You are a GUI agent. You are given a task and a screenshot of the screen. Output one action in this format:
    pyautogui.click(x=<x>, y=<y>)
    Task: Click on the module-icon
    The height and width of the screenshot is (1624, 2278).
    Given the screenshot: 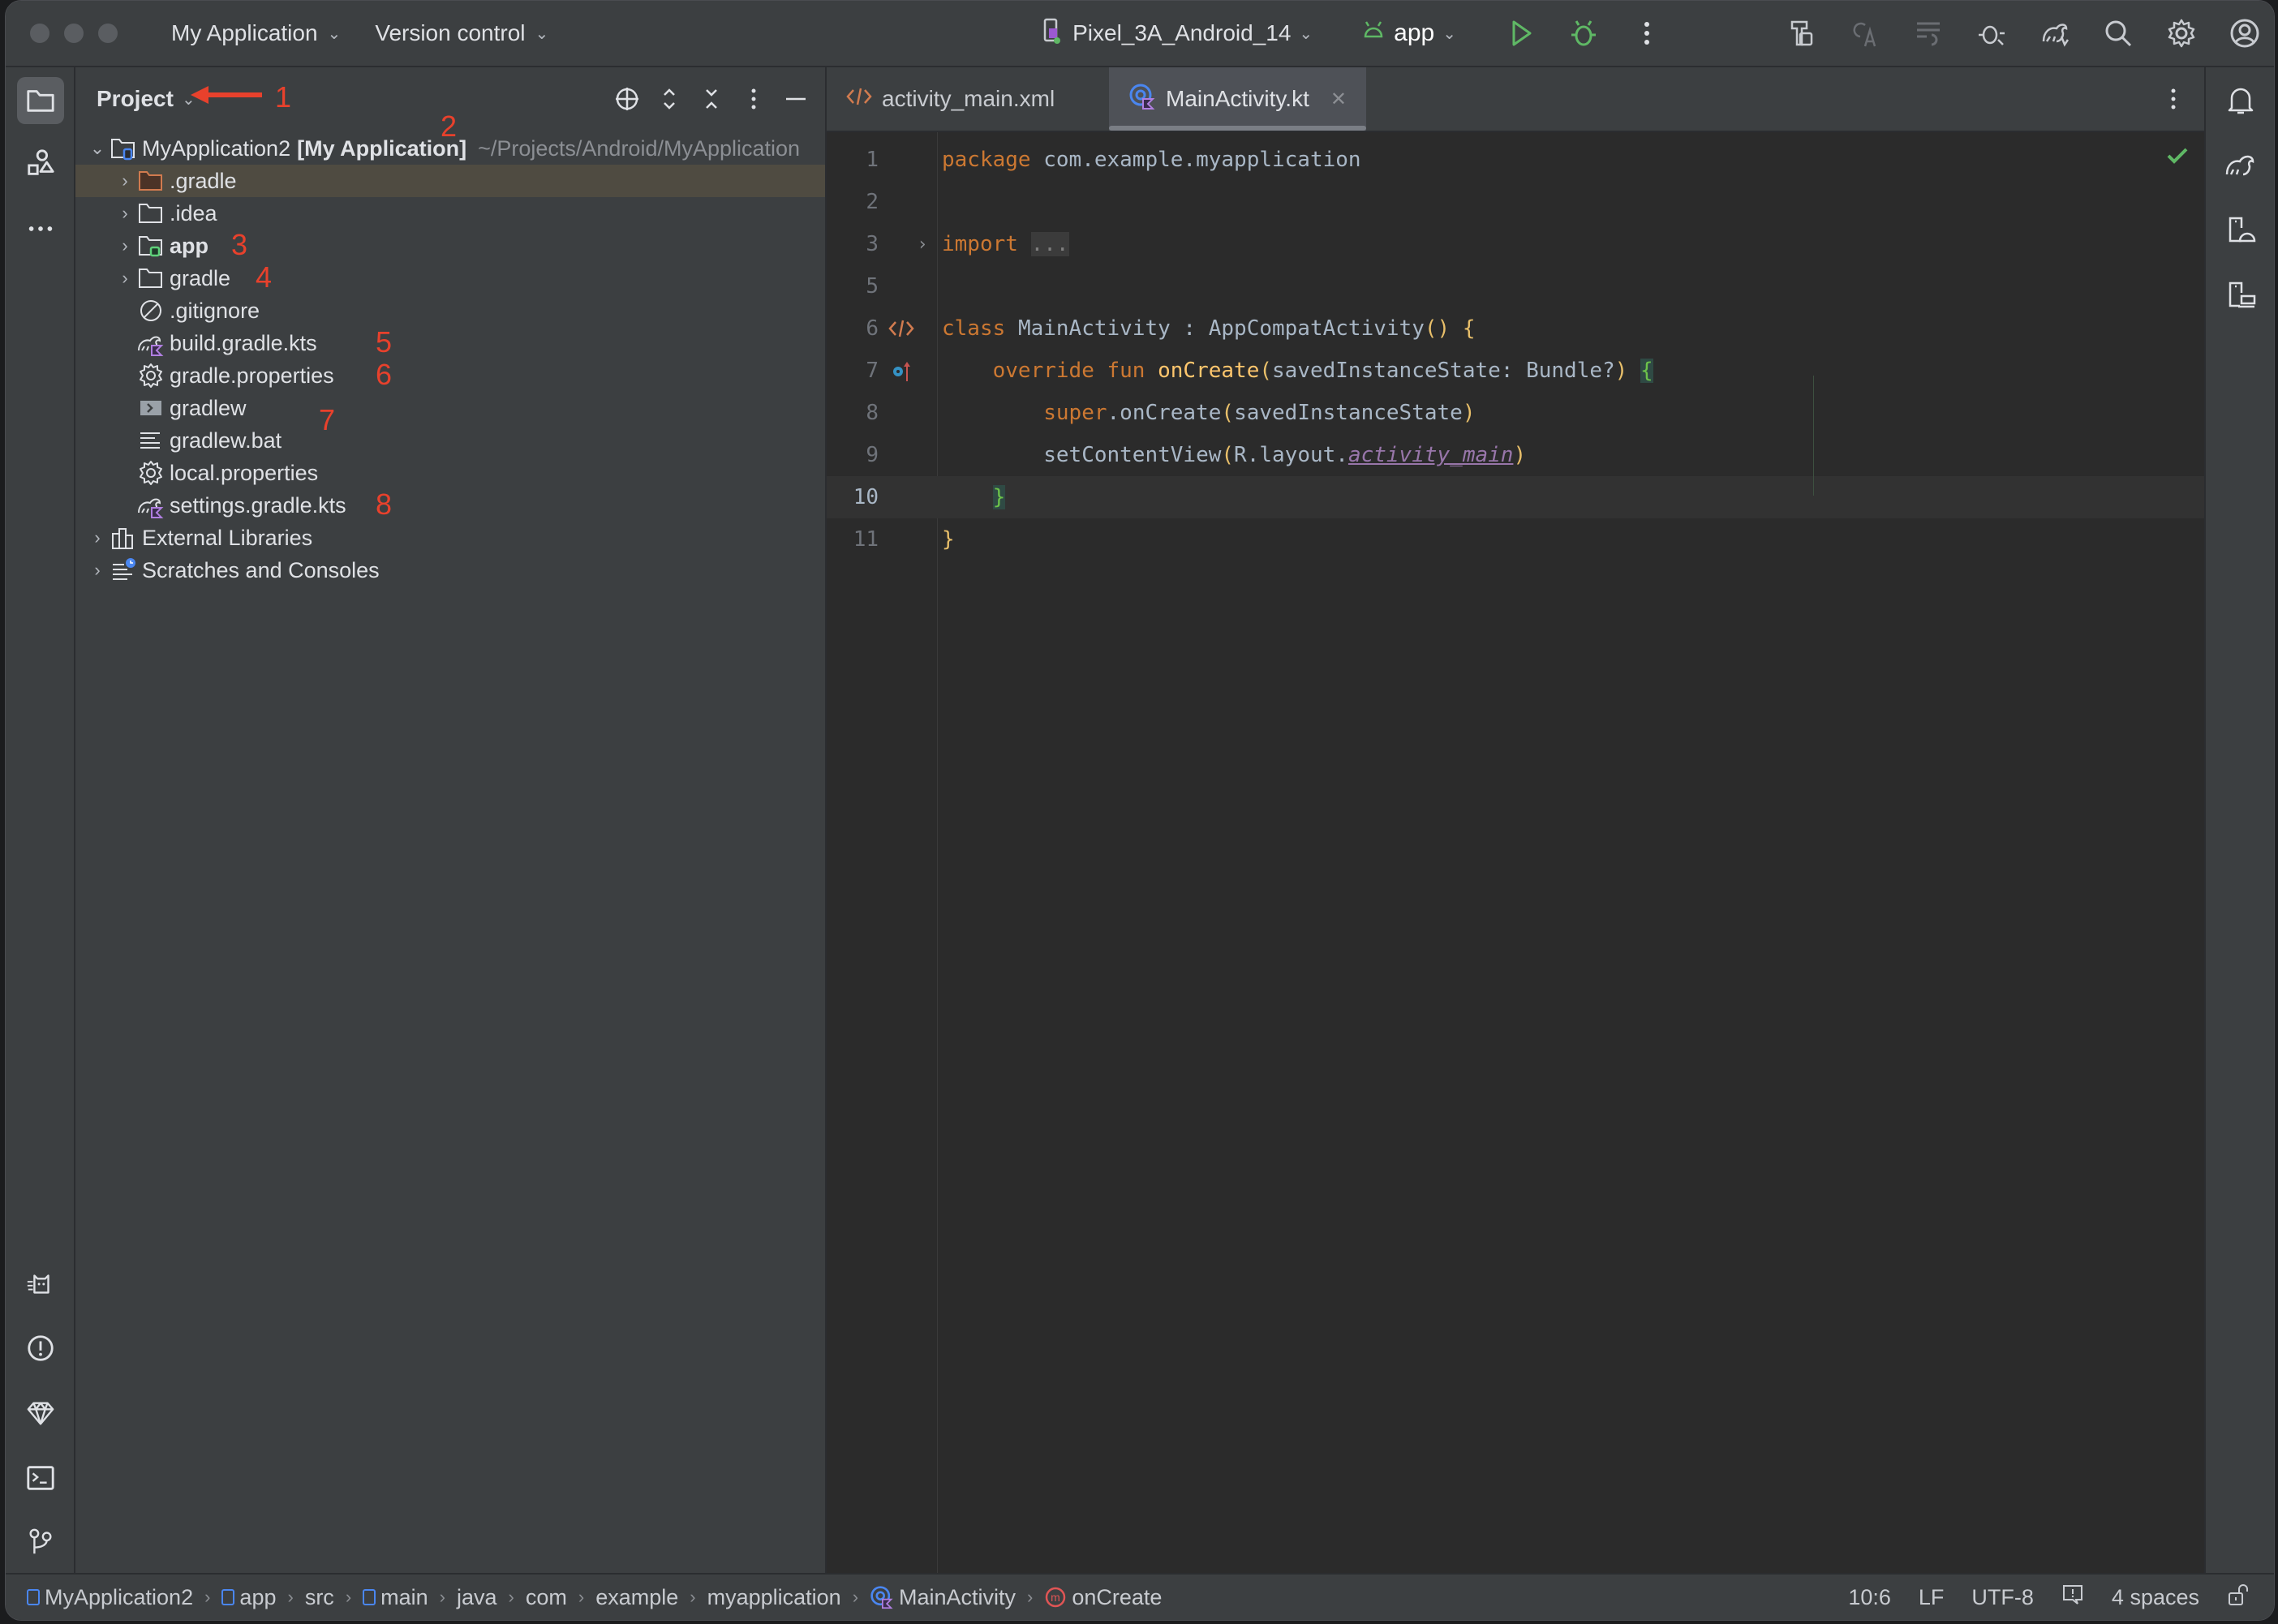 What is the action you would take?
    pyautogui.click(x=369, y=1597)
    